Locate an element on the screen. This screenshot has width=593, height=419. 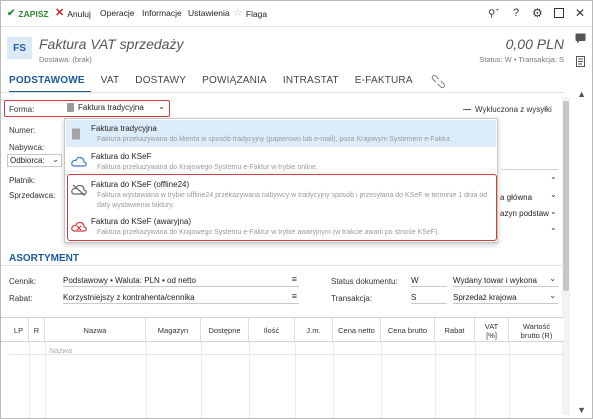
assortment-section-title: ASORTYMENT is located at coordinates (44, 258).